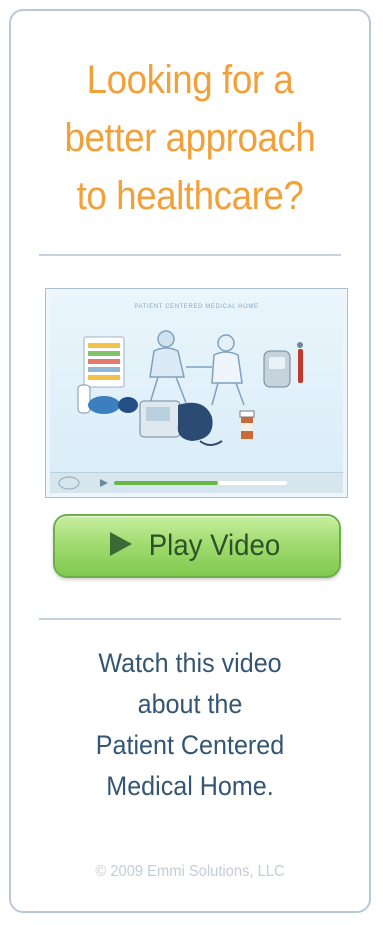 The width and height of the screenshot is (383, 925). What do you see at coordinates (214, 545) in the screenshot?
I see `play-video-label: Play Video` at bounding box center [214, 545].